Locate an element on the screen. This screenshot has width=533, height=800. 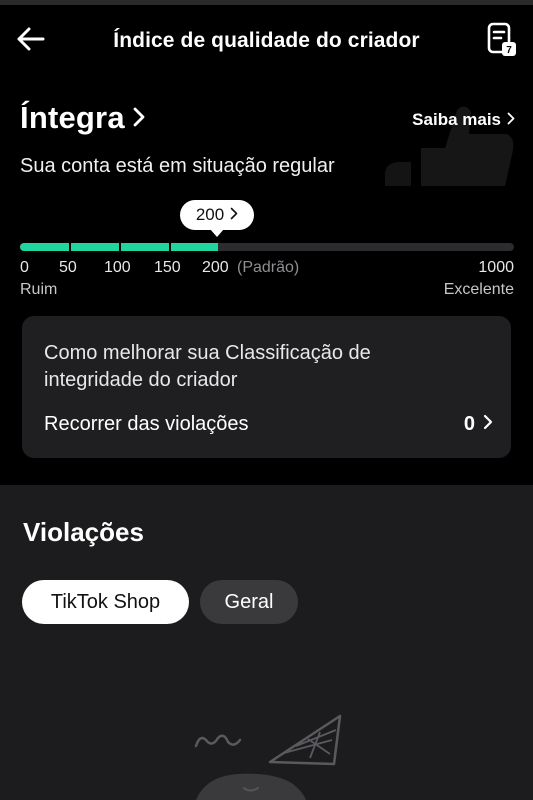
score-tooltip: 200 is located at coordinates (217, 215).